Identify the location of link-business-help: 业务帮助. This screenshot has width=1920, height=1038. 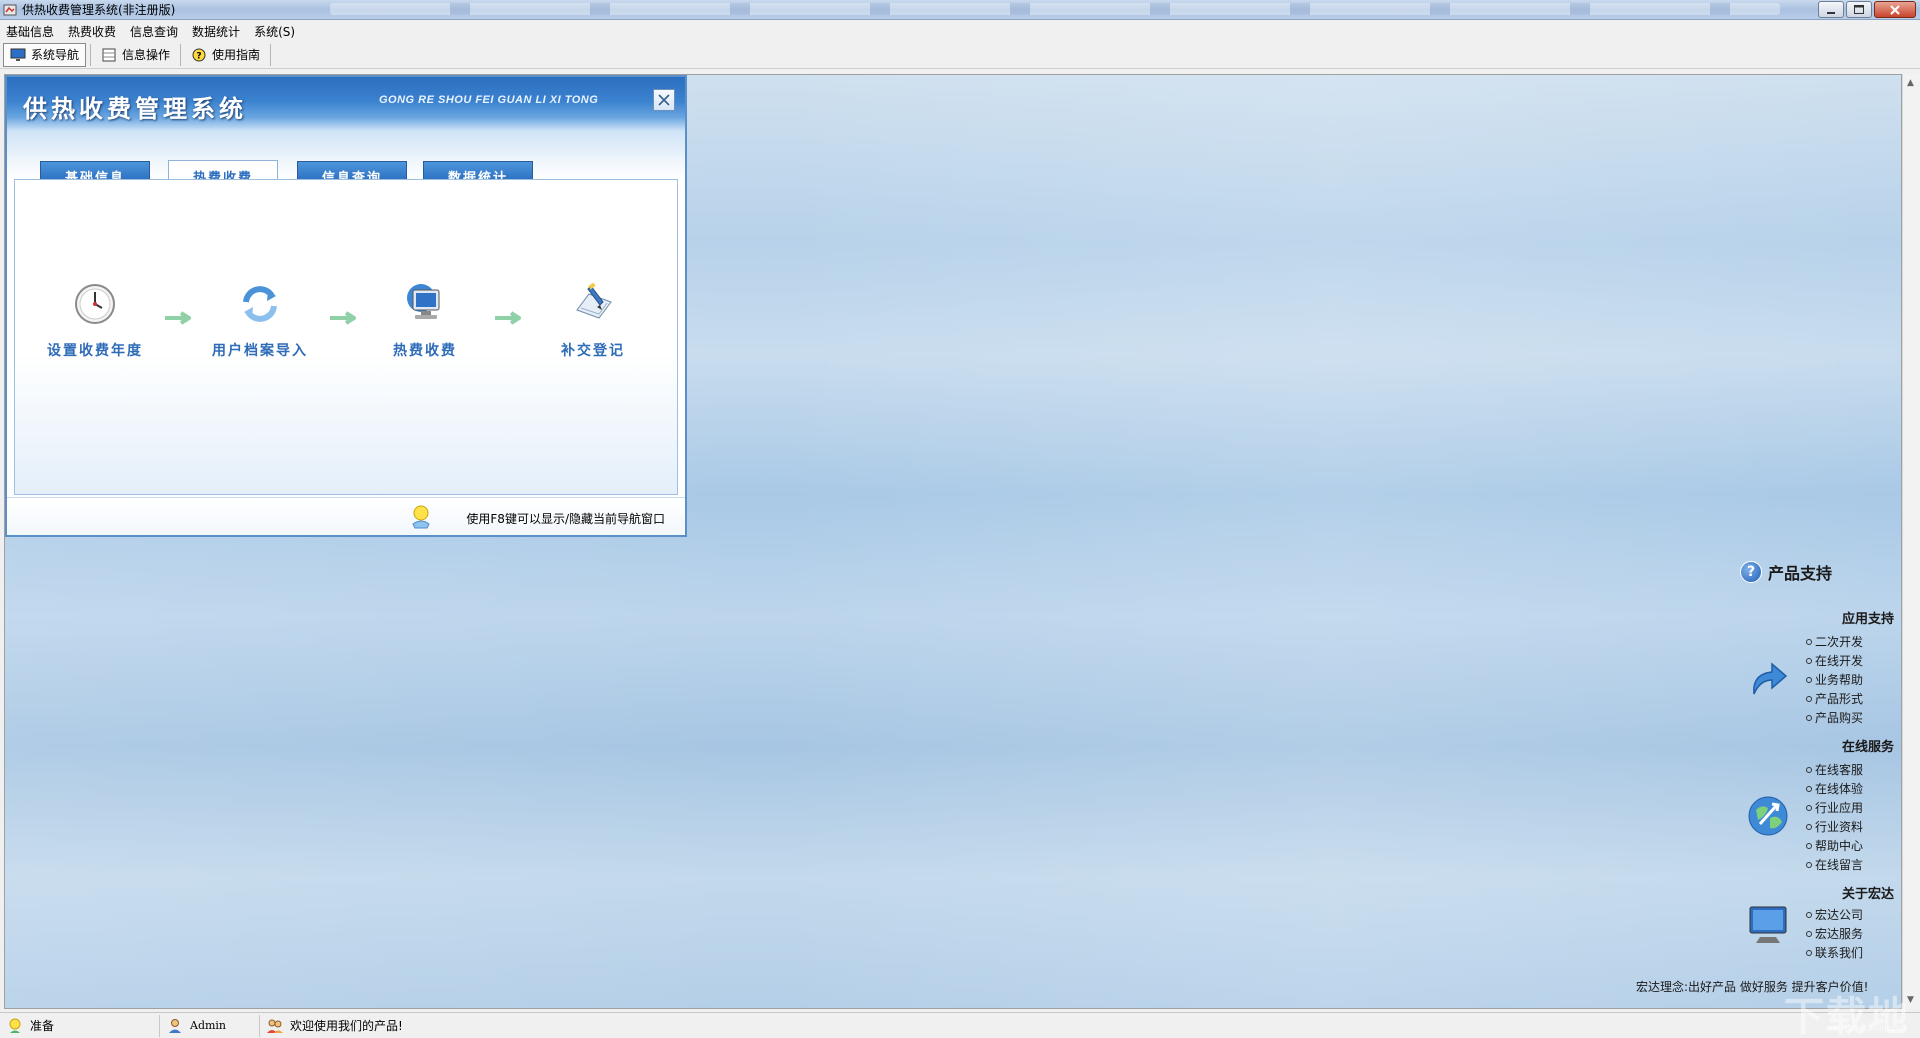
(1853, 679).